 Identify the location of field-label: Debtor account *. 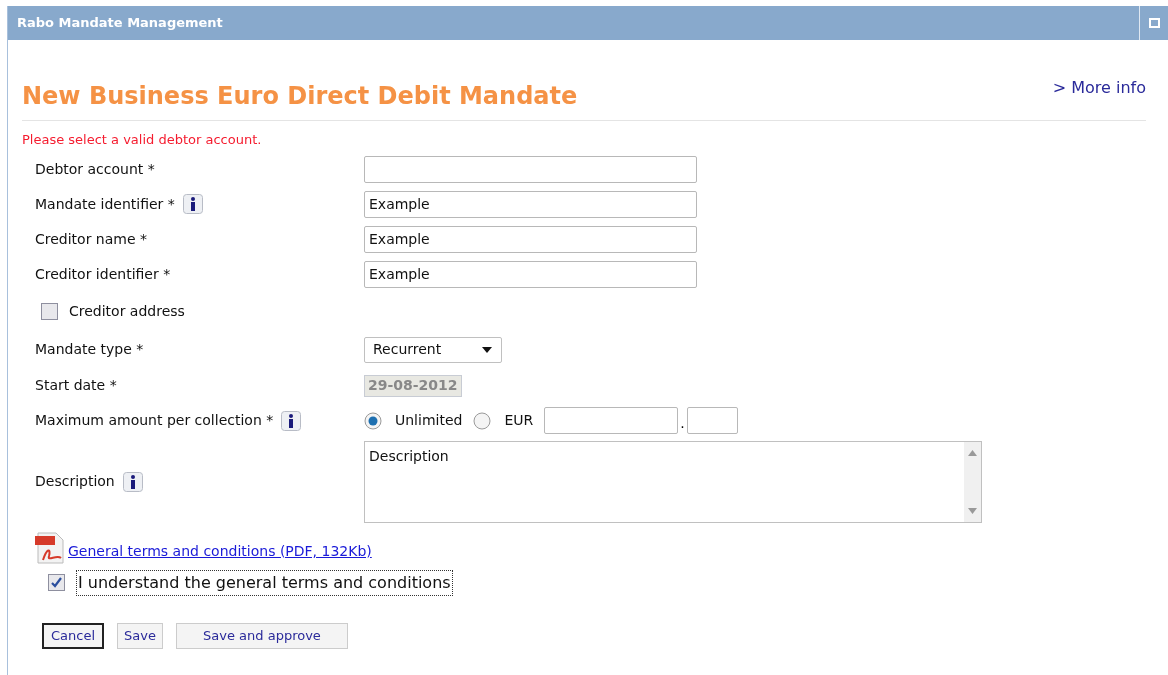
(95, 169).